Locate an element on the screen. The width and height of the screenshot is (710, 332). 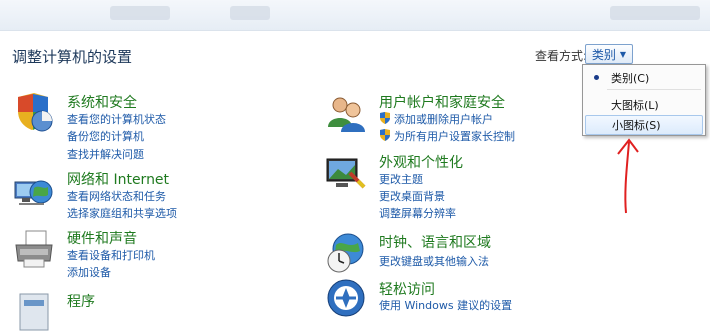
category-link: 使用 Windows 建议的设置 is located at coordinates (445, 305).